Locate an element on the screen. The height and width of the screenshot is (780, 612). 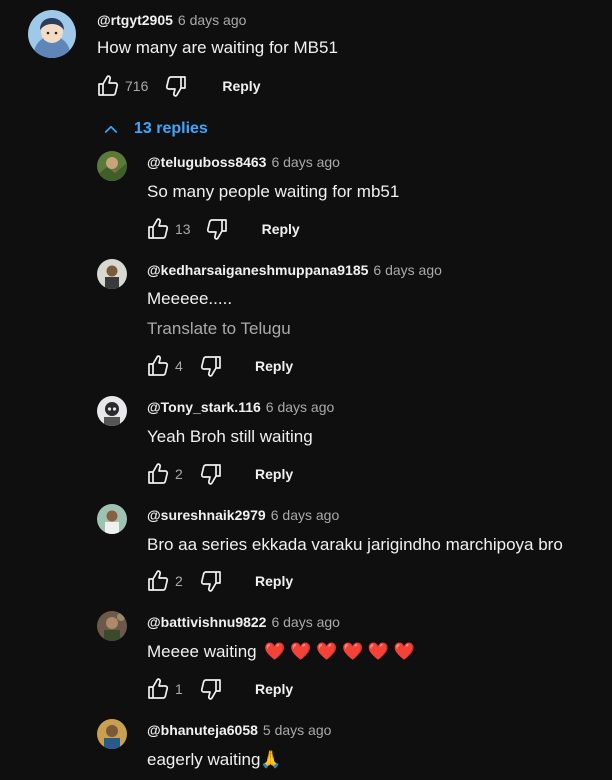
chevron-up-icon is located at coordinates (111, 129).